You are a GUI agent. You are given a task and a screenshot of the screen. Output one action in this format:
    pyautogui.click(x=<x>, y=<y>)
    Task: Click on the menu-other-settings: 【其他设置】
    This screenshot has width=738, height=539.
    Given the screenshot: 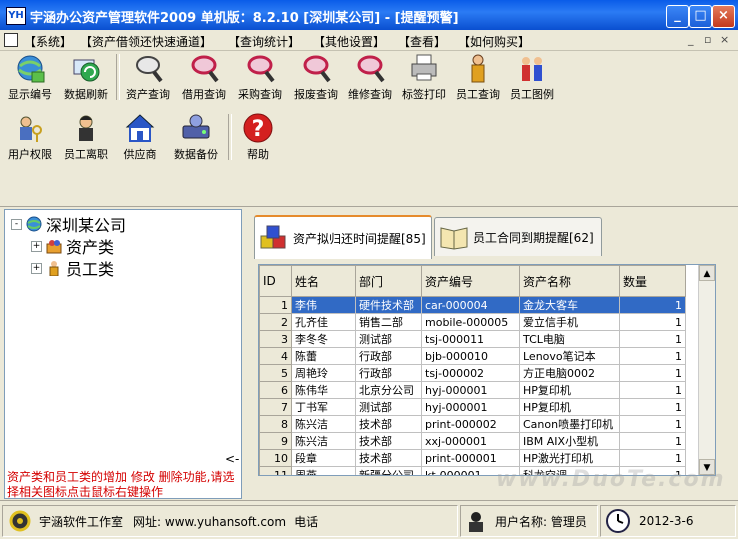 What is the action you would take?
    pyautogui.click(x=349, y=41)
    